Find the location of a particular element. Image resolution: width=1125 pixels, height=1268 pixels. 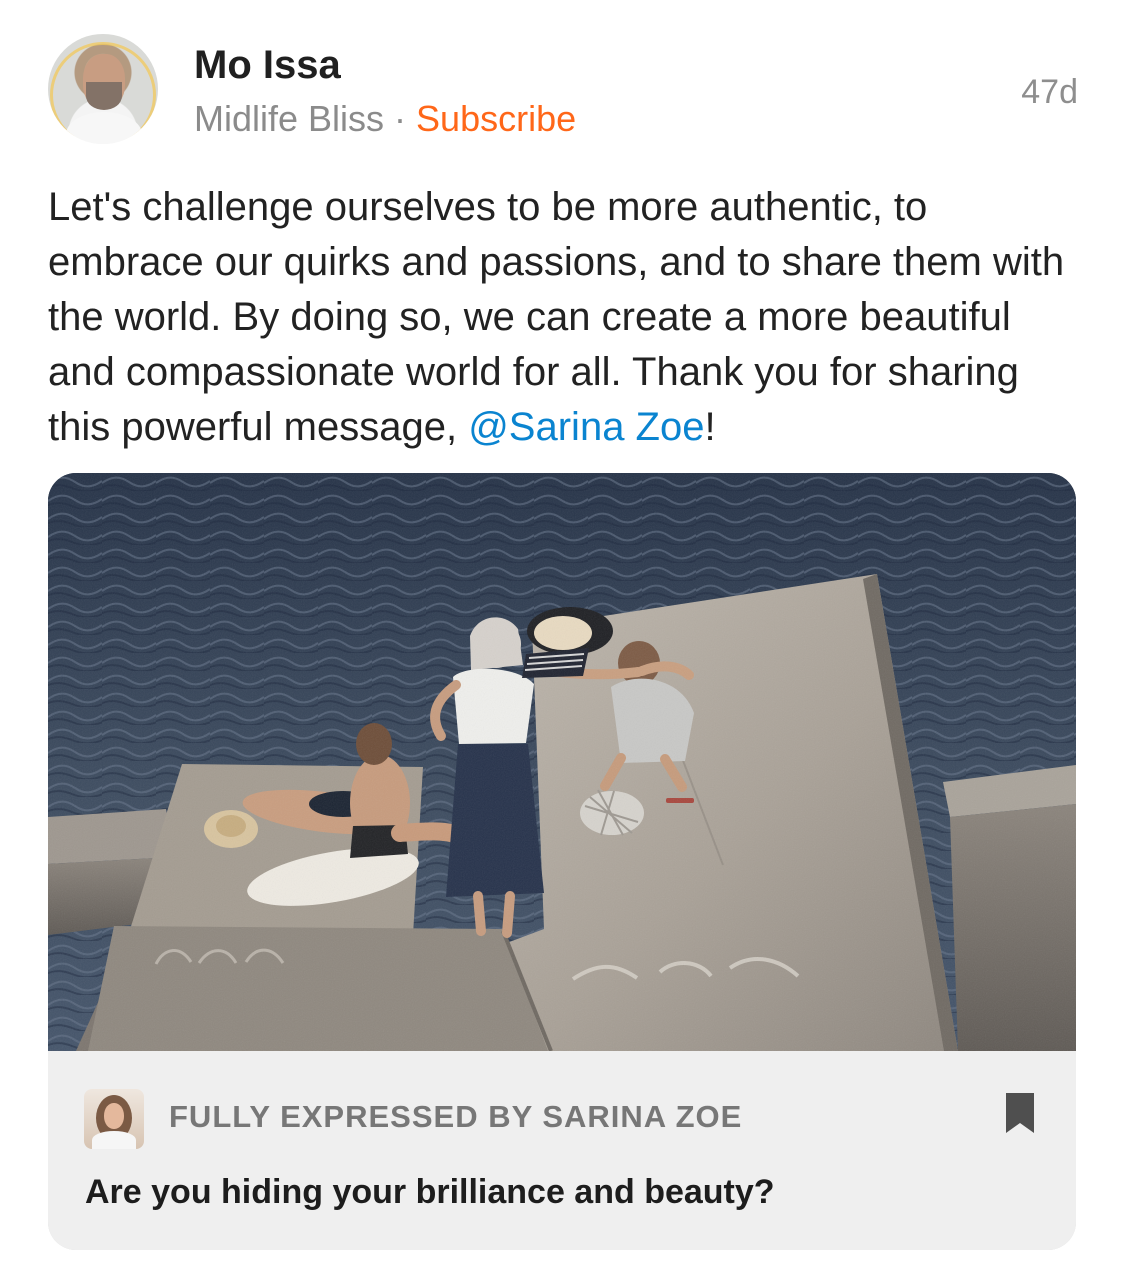

avatar-beard is located at coordinates (104, 96).